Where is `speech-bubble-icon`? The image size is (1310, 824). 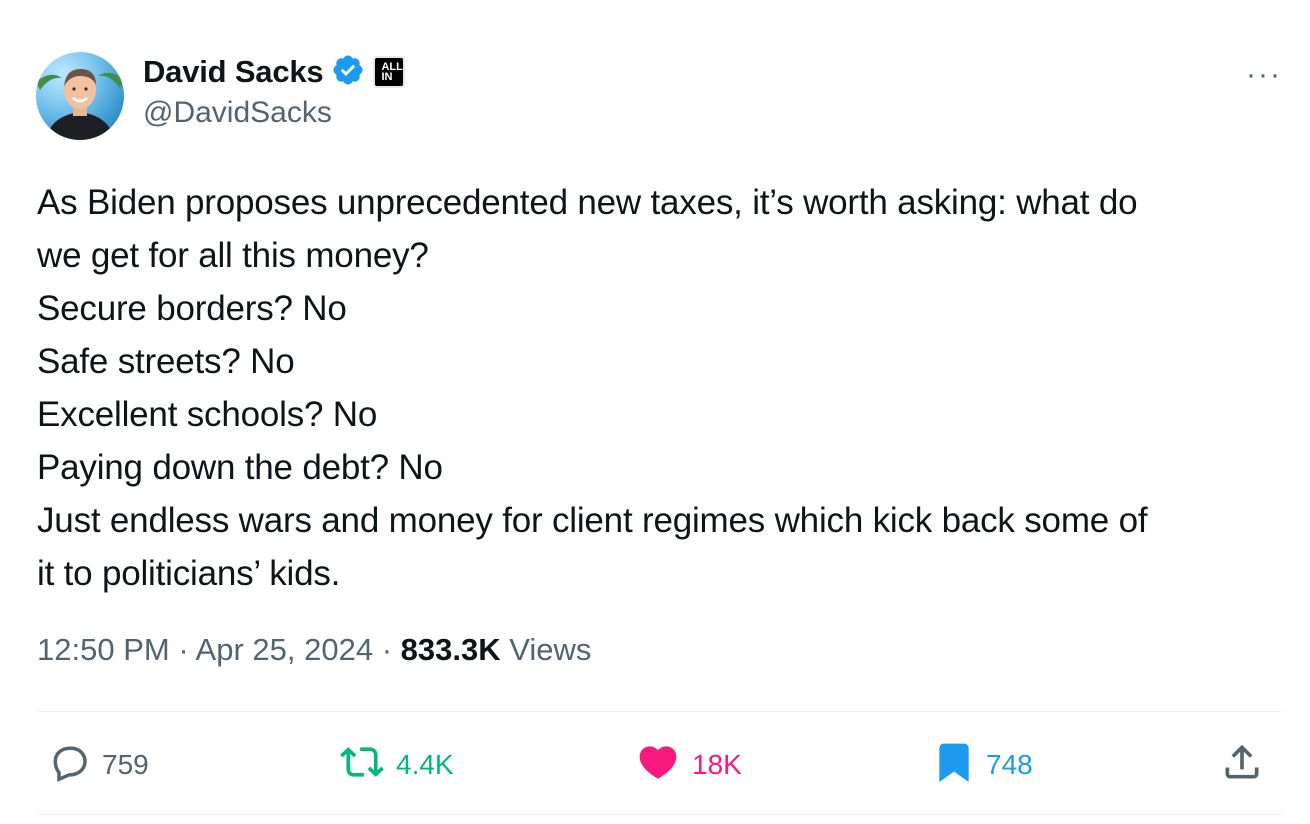 speech-bubble-icon is located at coordinates (70, 765).